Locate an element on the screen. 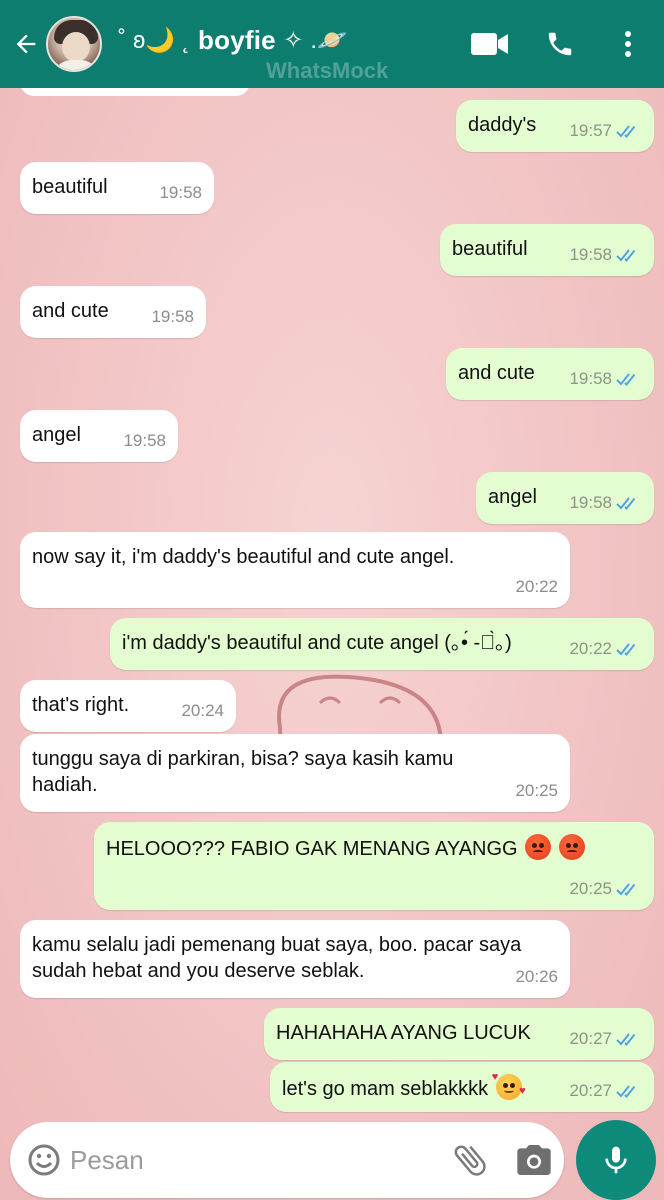 The height and width of the screenshot is (1200, 664). contact-avatar is located at coordinates (74, 44).